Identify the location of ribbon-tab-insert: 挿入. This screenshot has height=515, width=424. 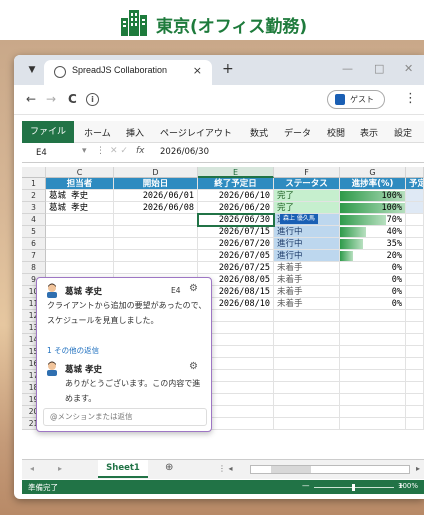
(135, 132).